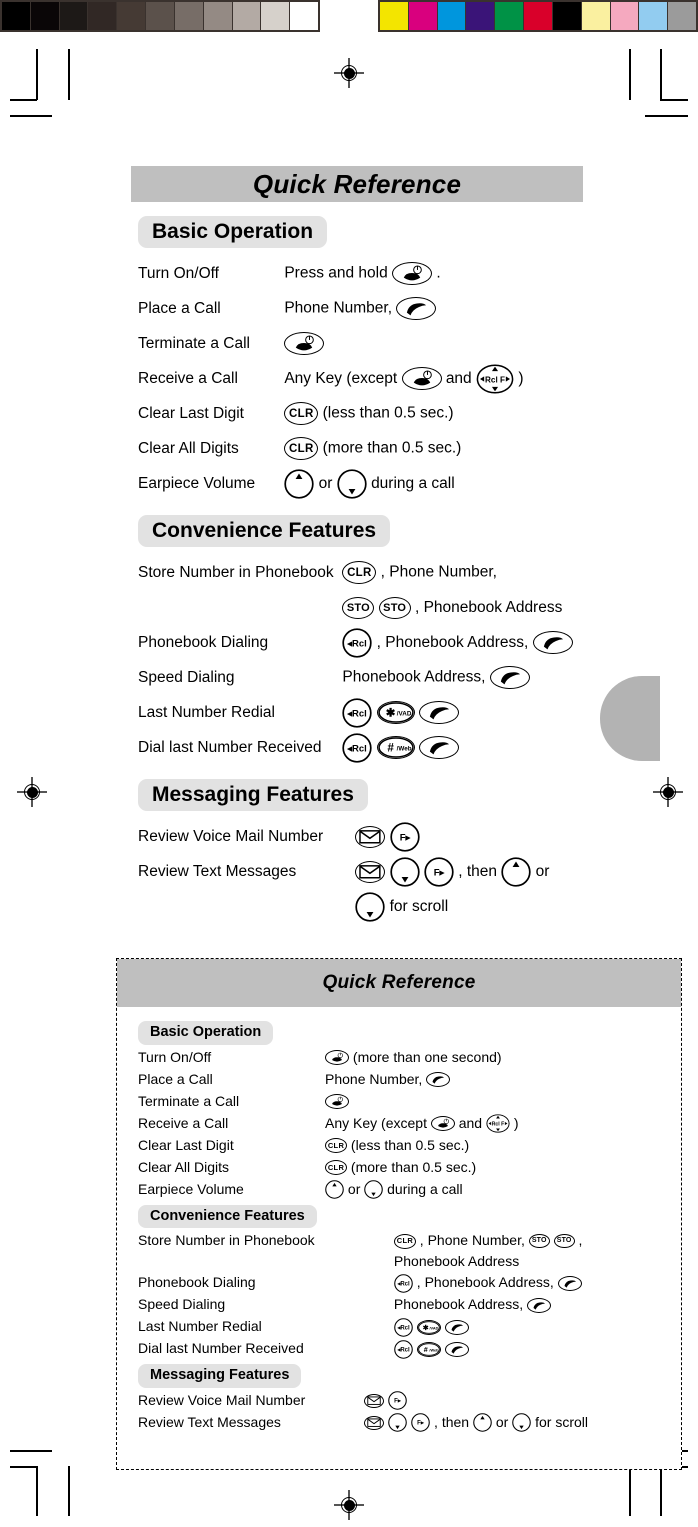 The image size is (698, 1527). I want to click on crop-mark-tr-h, so click(674, 100).